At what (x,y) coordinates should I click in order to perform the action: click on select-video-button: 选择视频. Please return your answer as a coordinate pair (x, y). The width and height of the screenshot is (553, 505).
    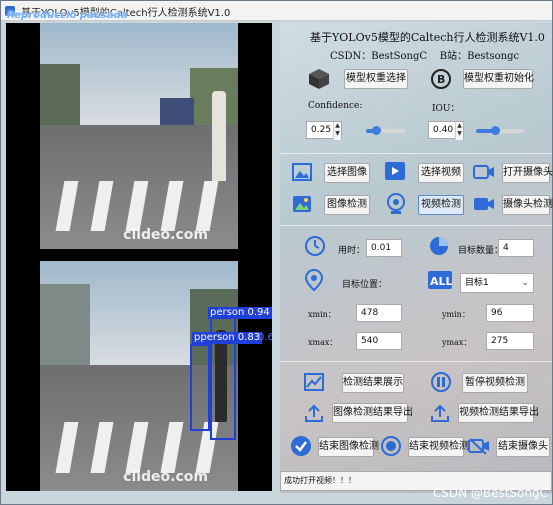
    Looking at the image, I should click on (441, 173).